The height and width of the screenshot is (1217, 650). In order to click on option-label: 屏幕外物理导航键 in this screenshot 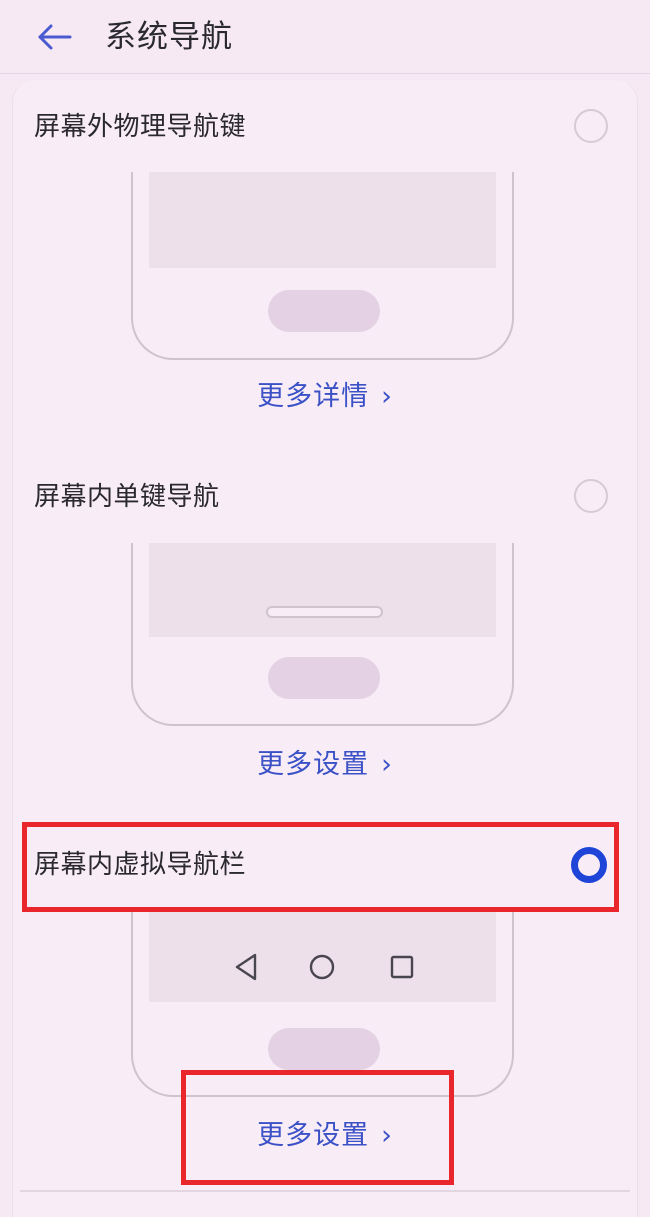, I will do `click(140, 127)`.